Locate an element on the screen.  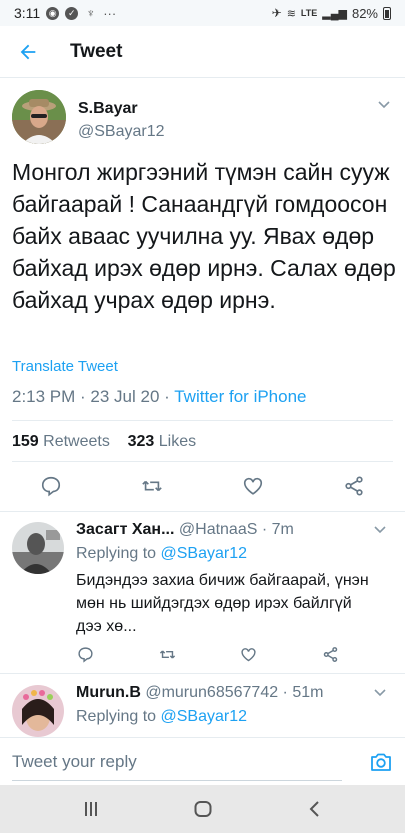
battery-icon is located at coordinates (387, 13).